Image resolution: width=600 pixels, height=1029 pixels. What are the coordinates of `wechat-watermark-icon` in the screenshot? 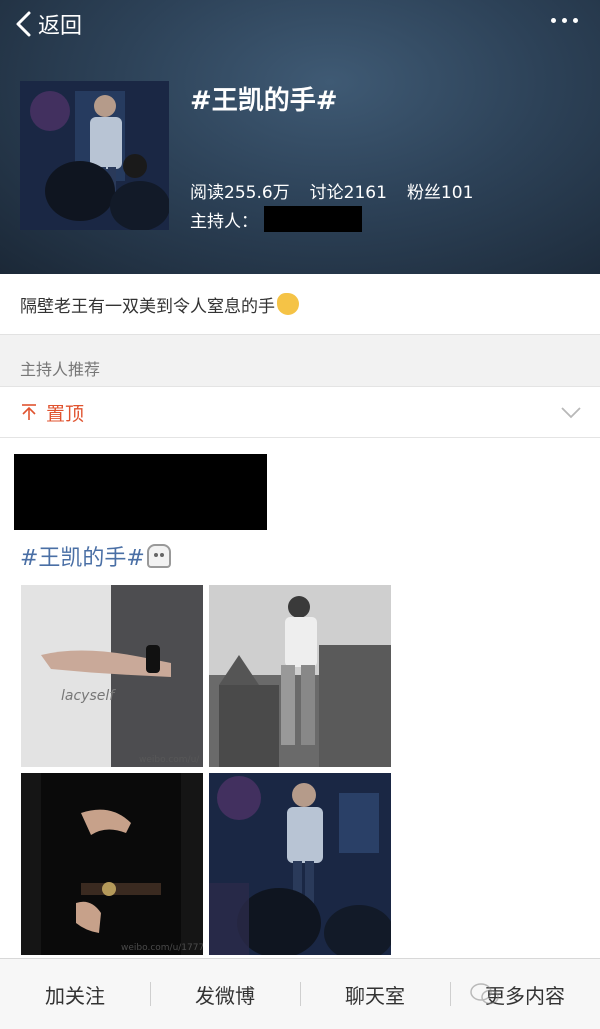 It's located at (484, 994).